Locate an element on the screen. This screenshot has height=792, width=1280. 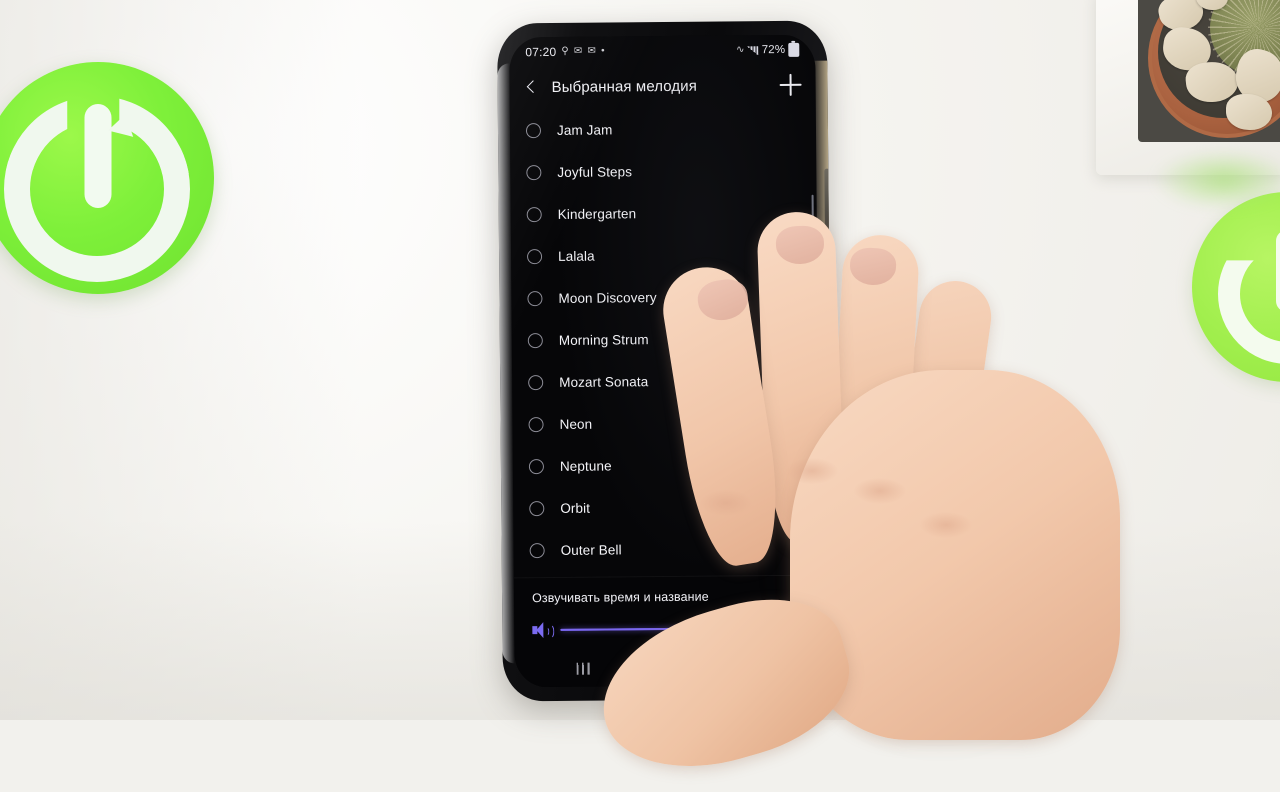
bottom-panel: Озвучивать время и название is located at coordinates (667, 631).